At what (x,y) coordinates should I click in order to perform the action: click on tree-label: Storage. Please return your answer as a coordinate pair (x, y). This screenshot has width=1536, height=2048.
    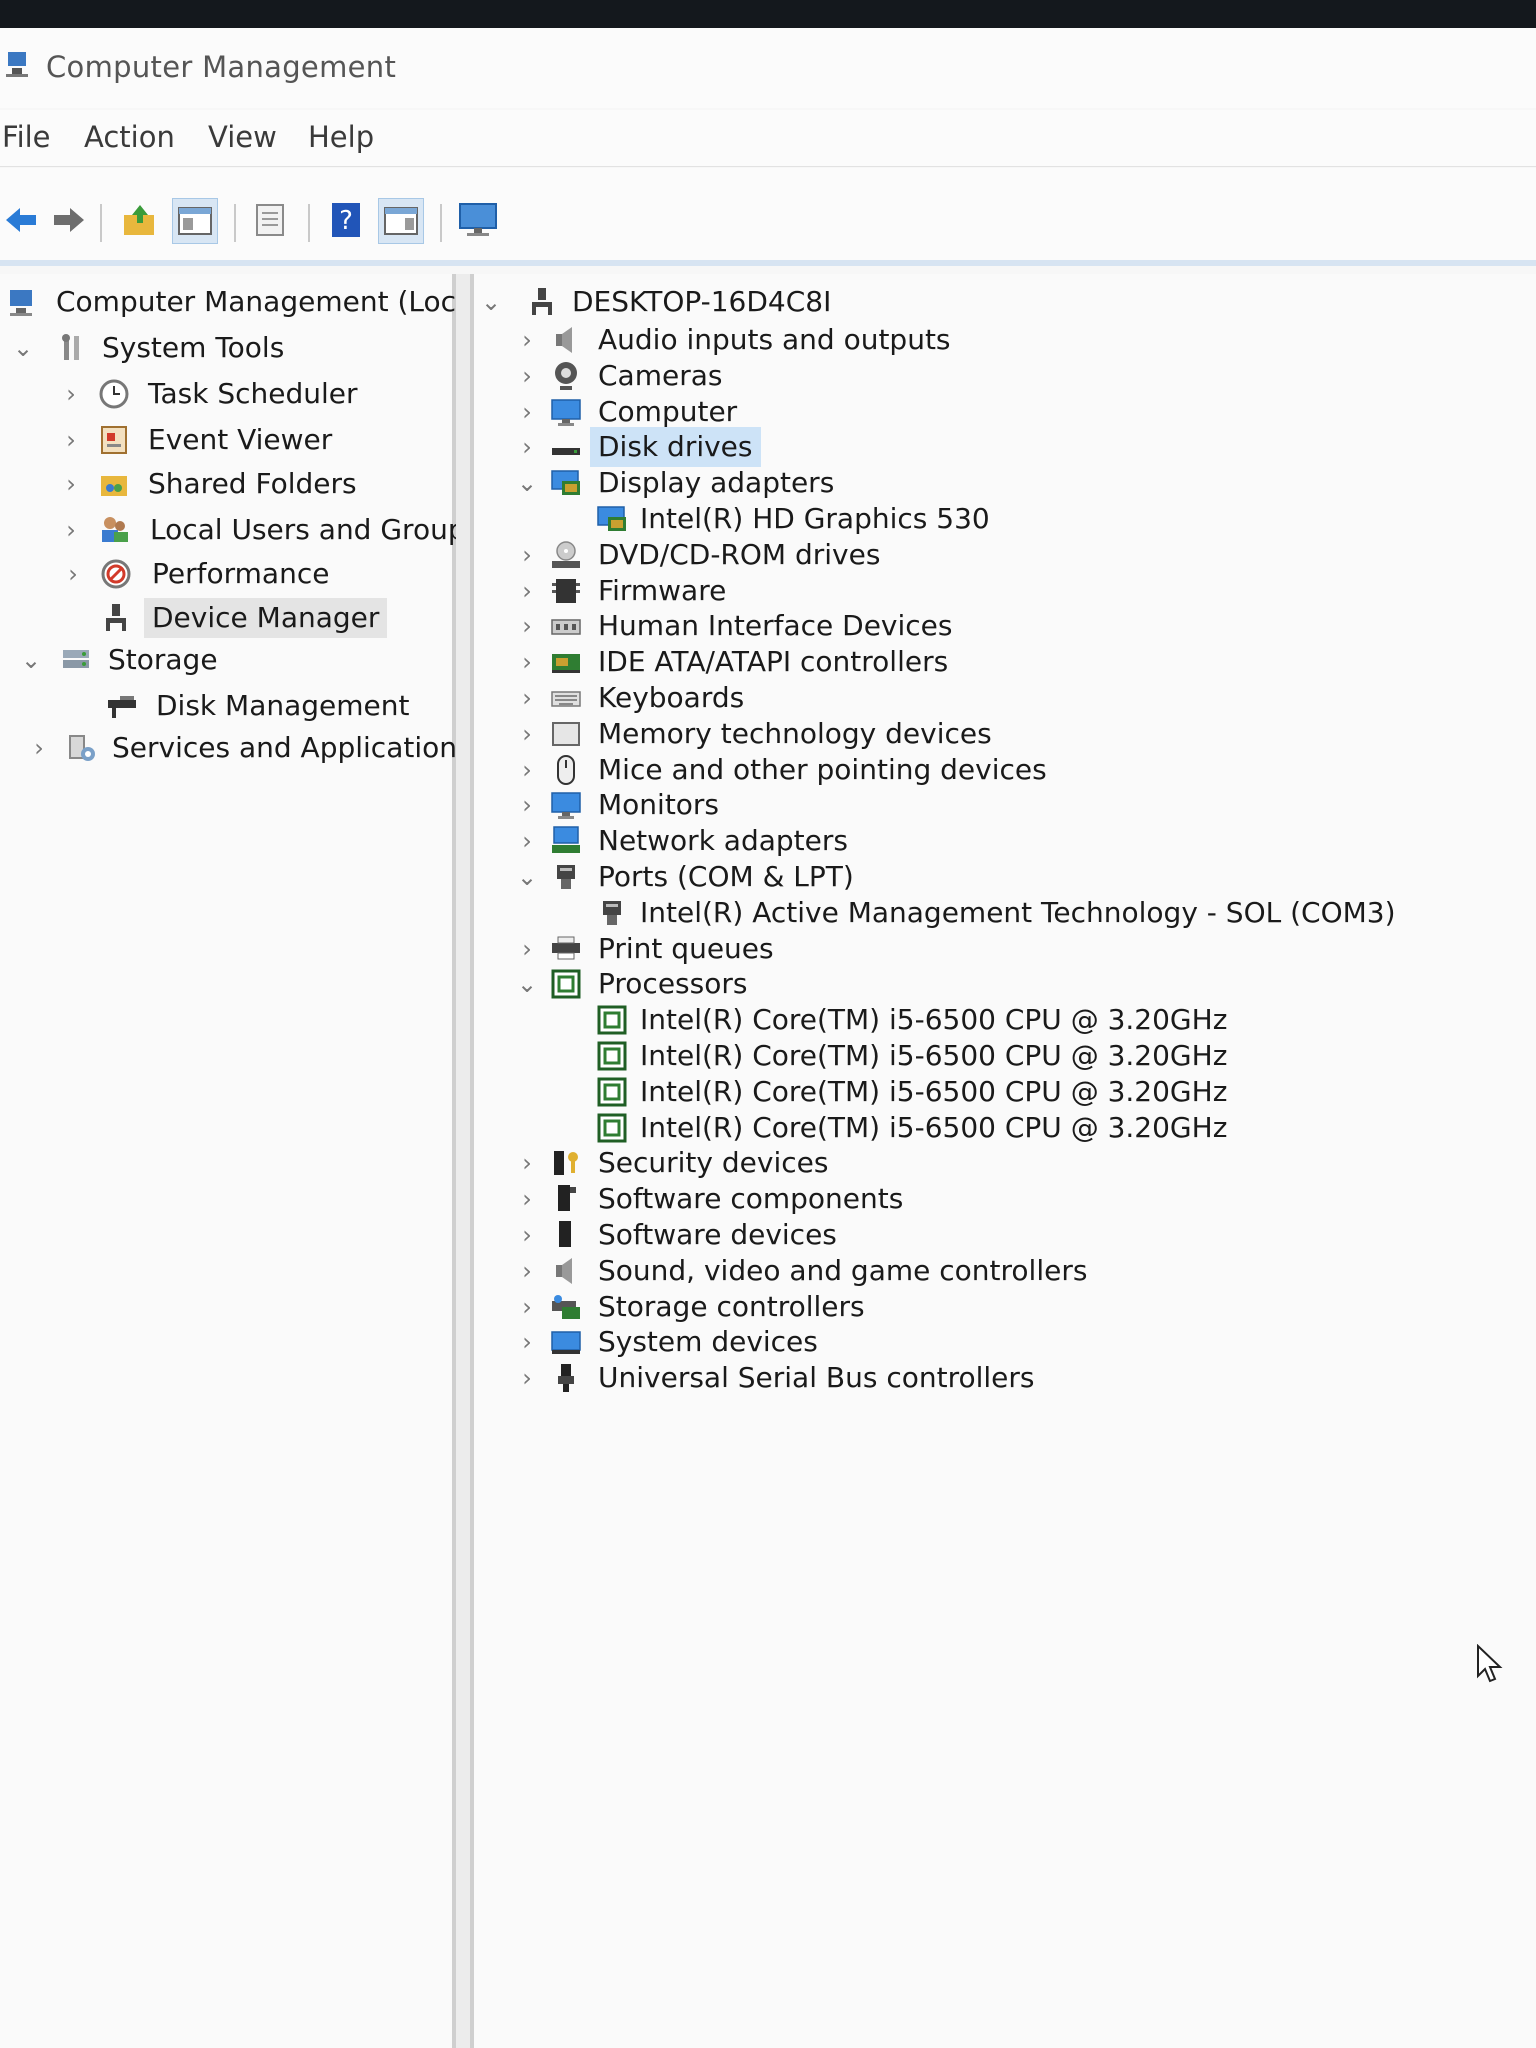
    Looking at the image, I should click on (163, 659).